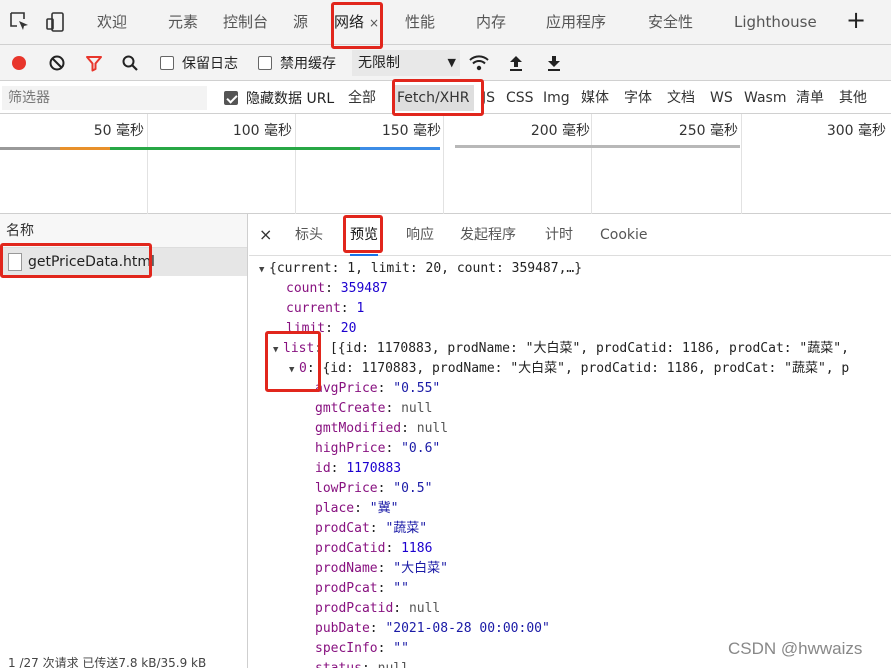  Describe the element at coordinates (309, 235) in the screenshot. I see `tab-headers: 标头` at that location.